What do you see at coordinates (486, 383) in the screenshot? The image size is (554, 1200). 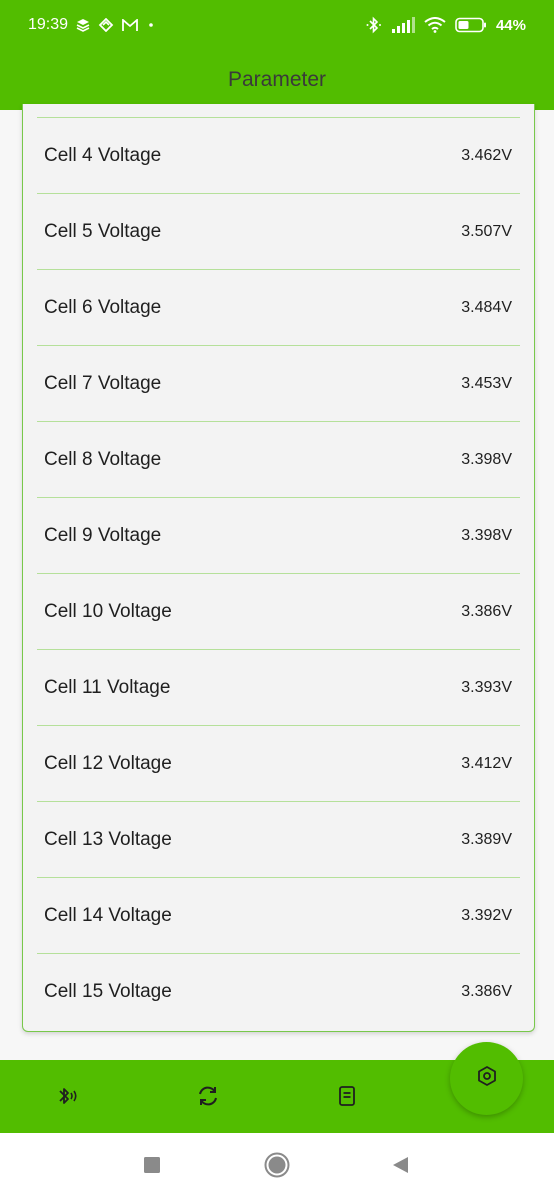 I see `cell-voltage-value: 3.453V` at bounding box center [486, 383].